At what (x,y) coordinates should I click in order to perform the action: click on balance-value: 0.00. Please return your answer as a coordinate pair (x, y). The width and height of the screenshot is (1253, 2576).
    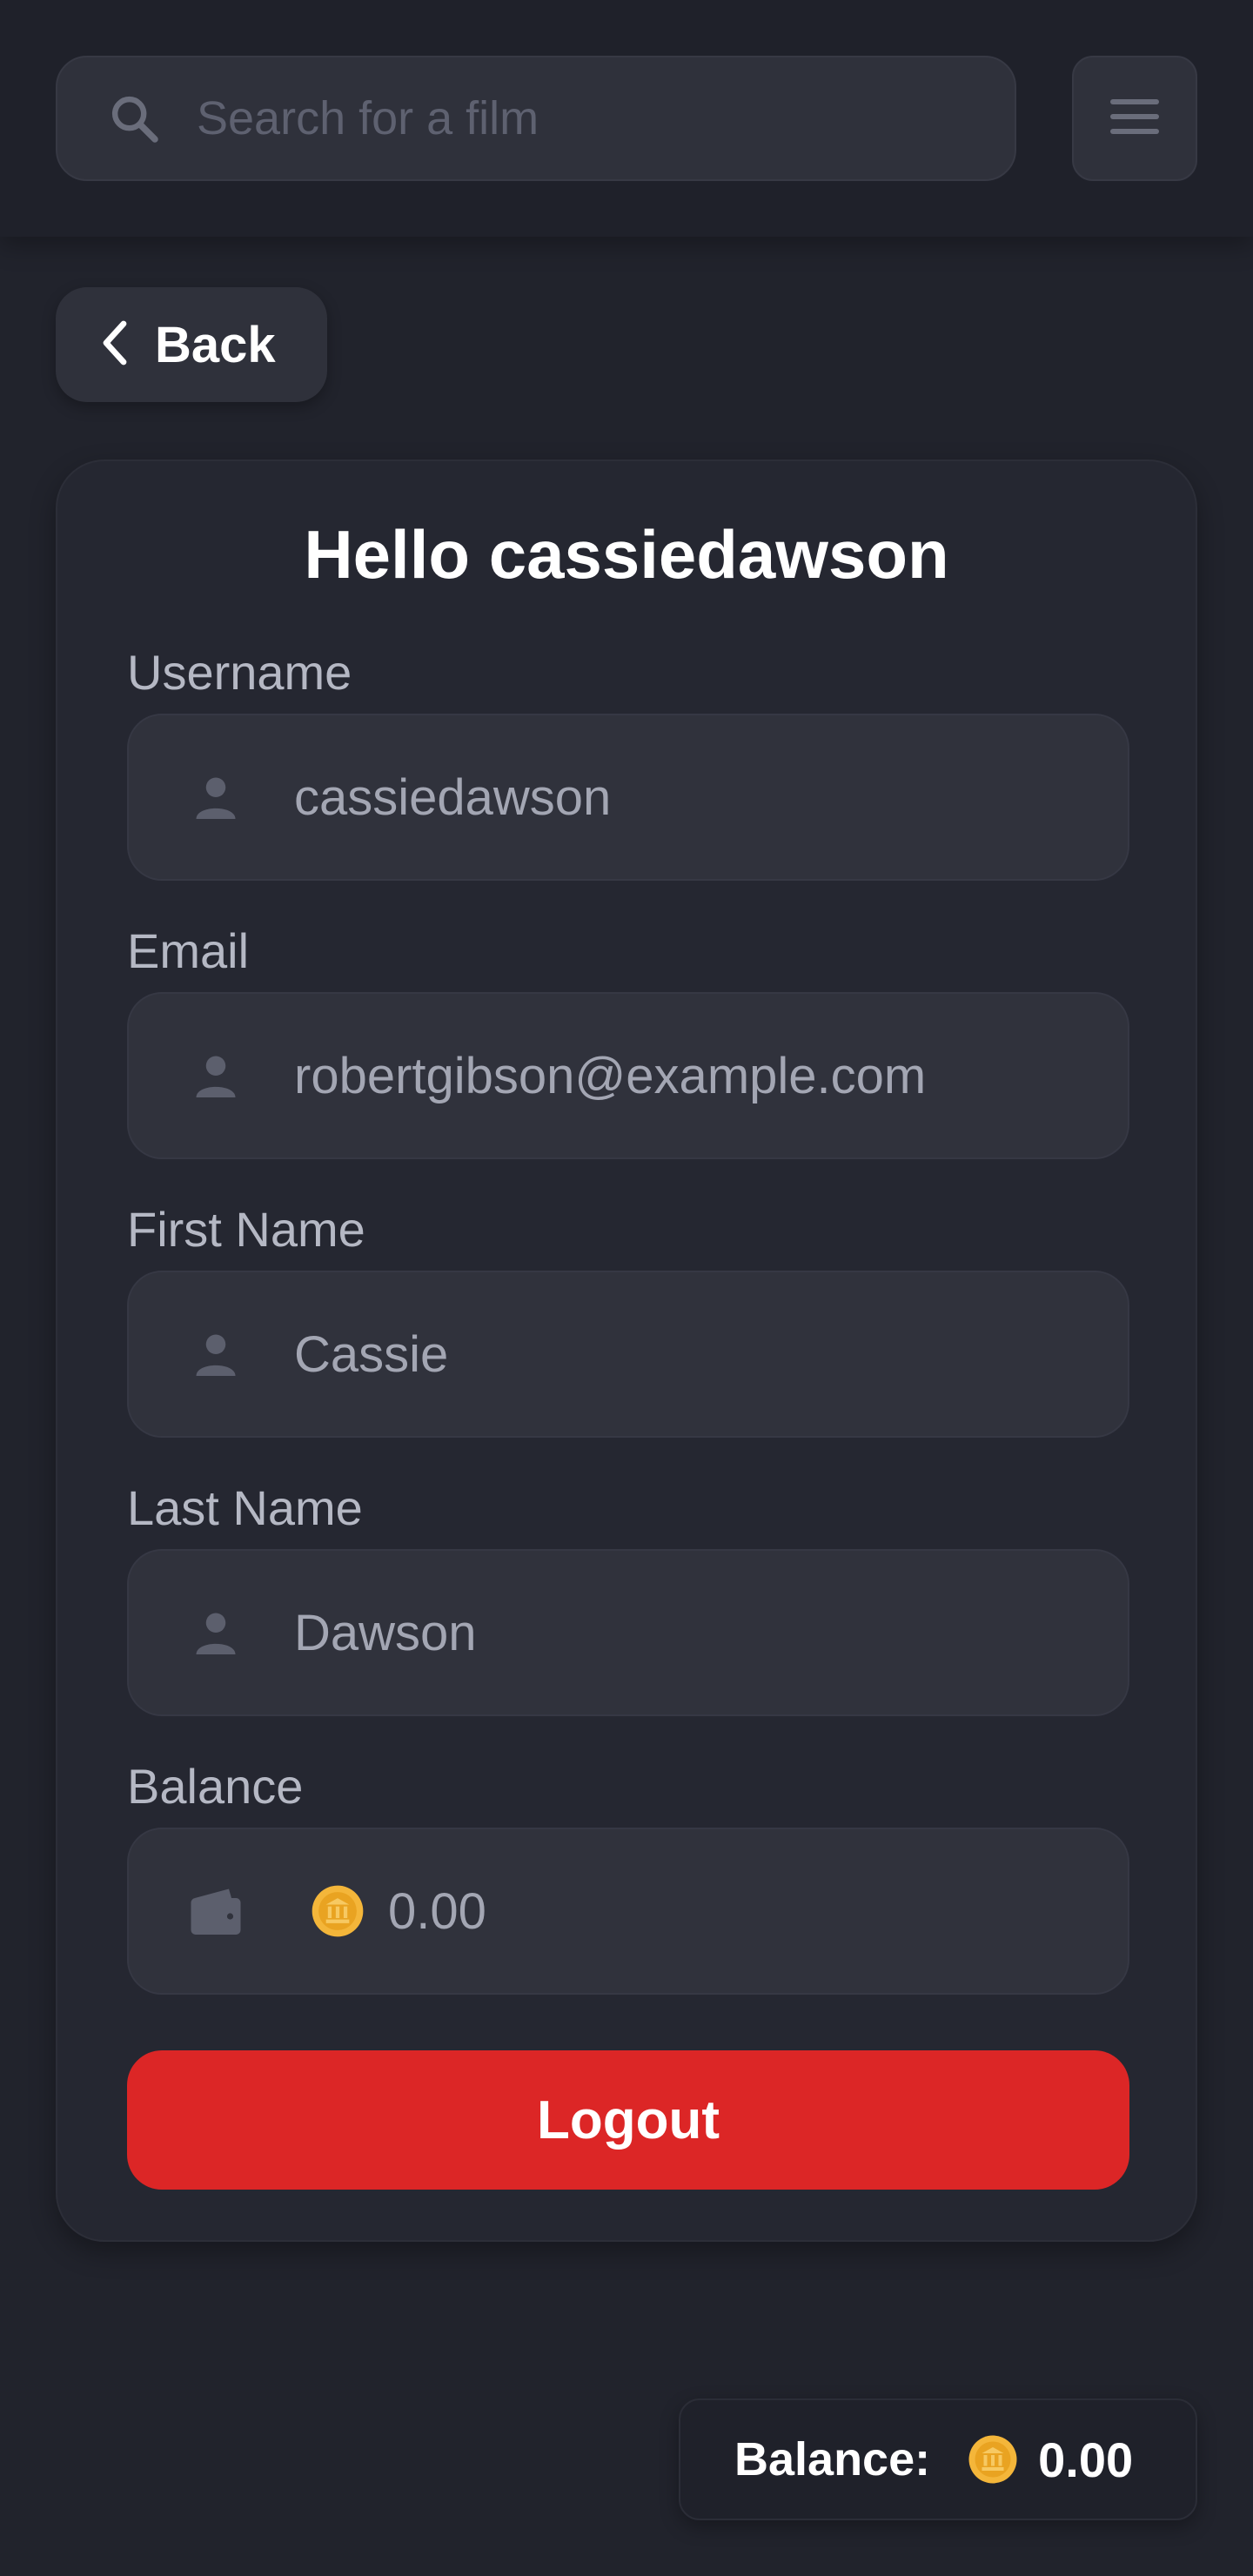
    Looking at the image, I should click on (437, 1911).